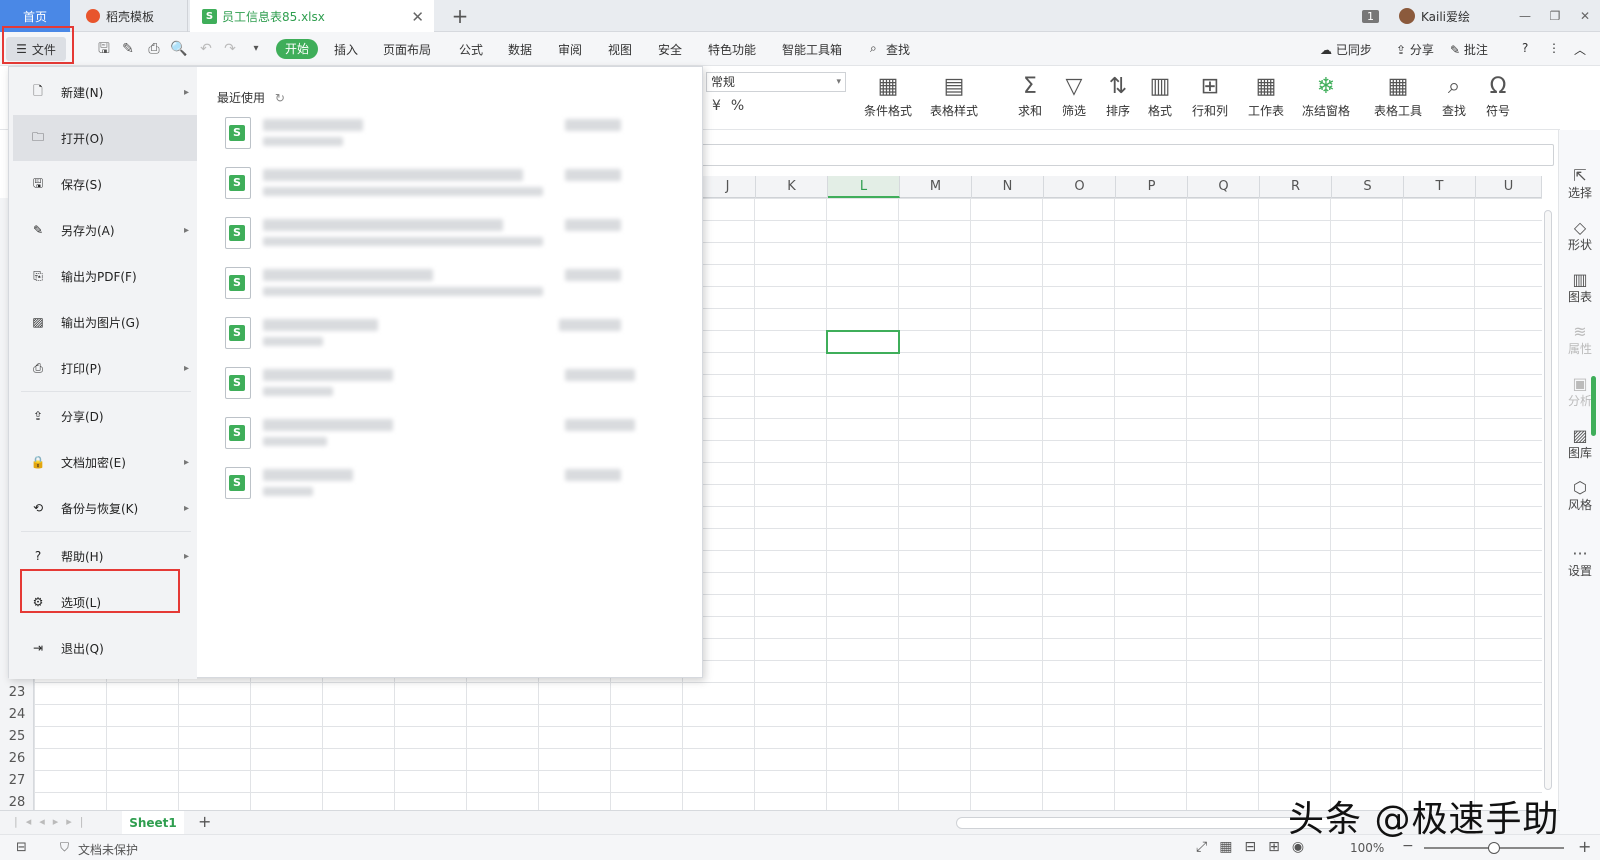  Describe the element at coordinates (17, 715) in the screenshot. I see `row-header-24: 24` at that location.